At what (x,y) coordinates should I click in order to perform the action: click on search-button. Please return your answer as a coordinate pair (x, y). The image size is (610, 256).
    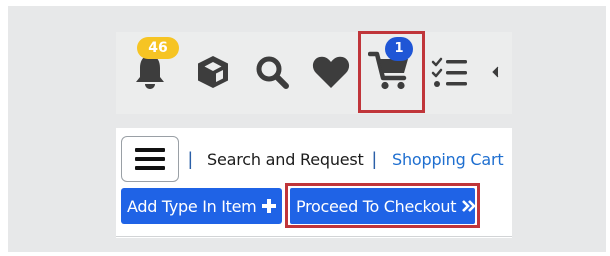
    Looking at the image, I should click on (272, 72).